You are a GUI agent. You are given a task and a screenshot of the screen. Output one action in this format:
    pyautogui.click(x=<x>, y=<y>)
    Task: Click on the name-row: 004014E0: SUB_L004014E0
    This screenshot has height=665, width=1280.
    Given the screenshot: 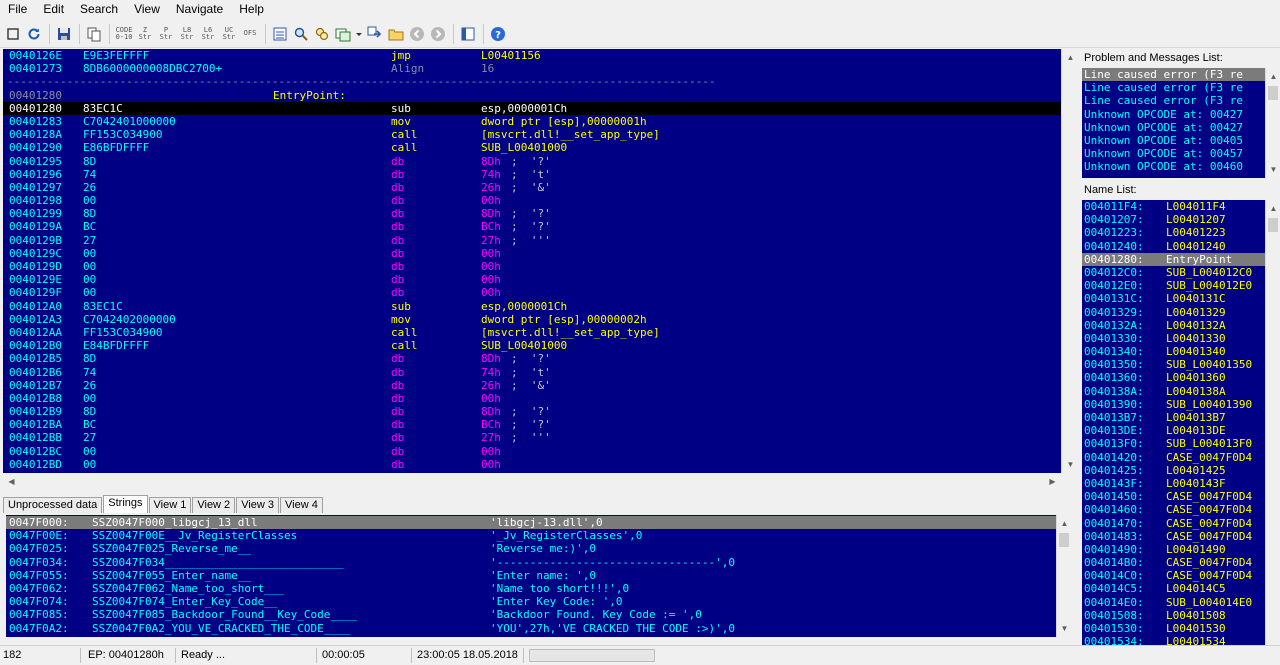 What is the action you would take?
    pyautogui.click(x=1173, y=602)
    